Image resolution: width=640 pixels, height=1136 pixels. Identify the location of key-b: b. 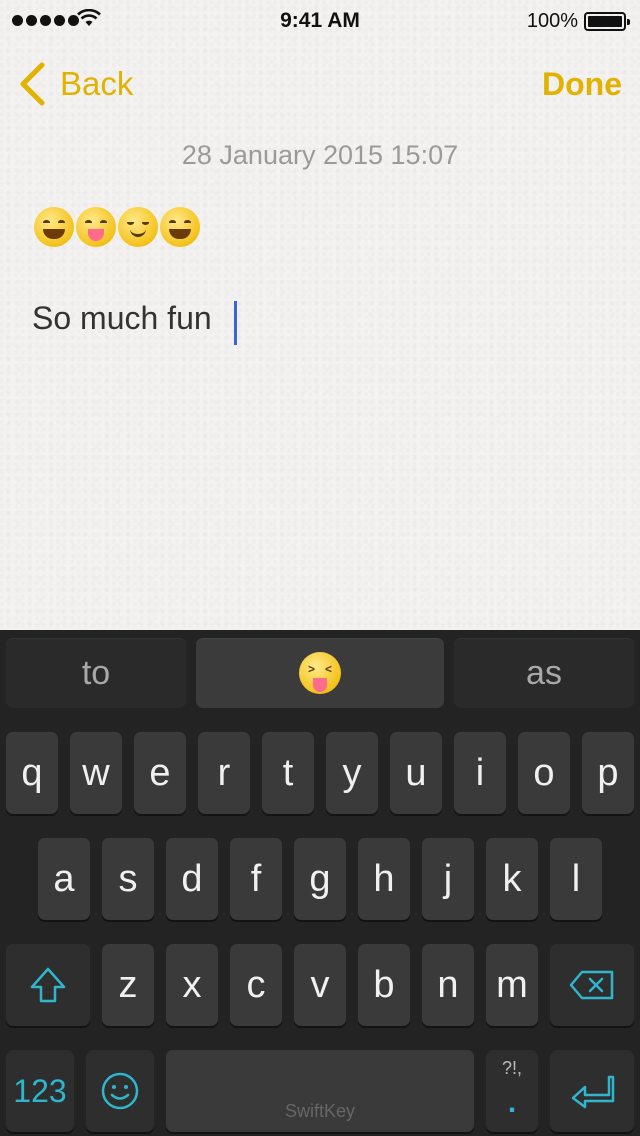
(384, 985).